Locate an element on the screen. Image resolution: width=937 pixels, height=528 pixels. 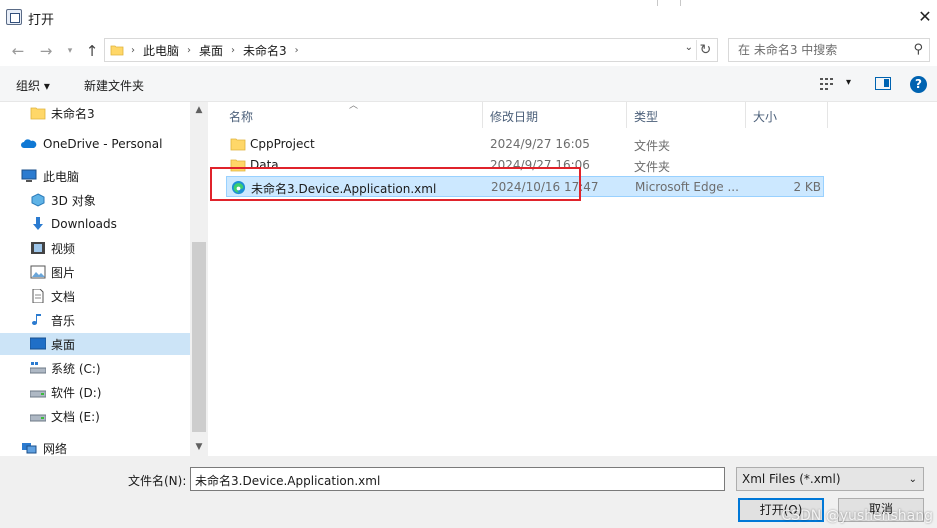
organize-menu-button: 组织 ▾ is located at coordinates (33, 85).